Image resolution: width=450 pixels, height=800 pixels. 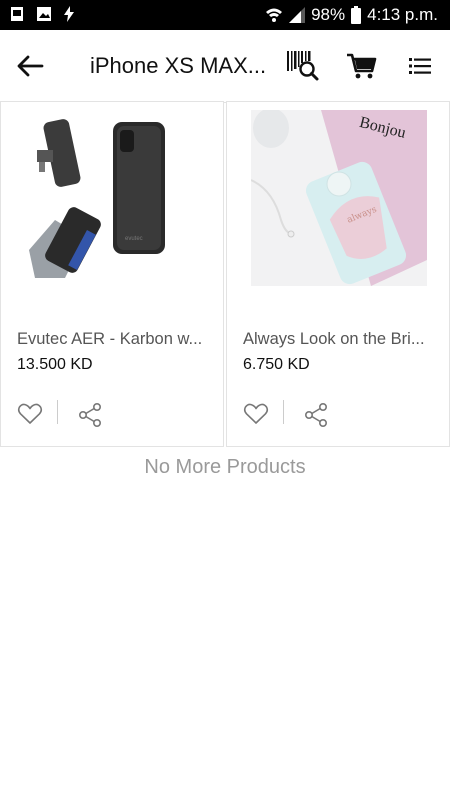 What do you see at coordinates (356, 15) in the screenshot?
I see `battery-icon` at bounding box center [356, 15].